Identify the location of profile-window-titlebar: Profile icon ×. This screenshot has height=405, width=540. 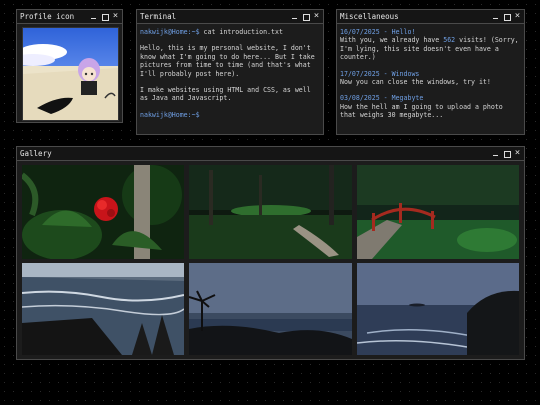
(69, 17).